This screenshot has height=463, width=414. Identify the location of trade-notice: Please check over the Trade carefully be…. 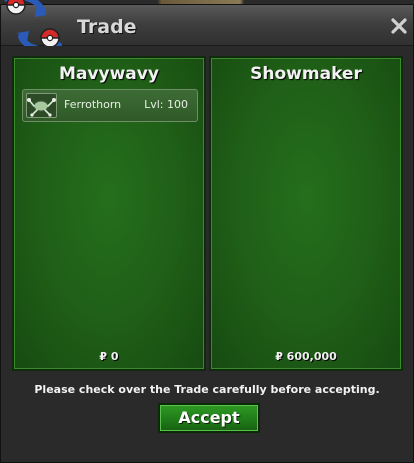
(207, 389).